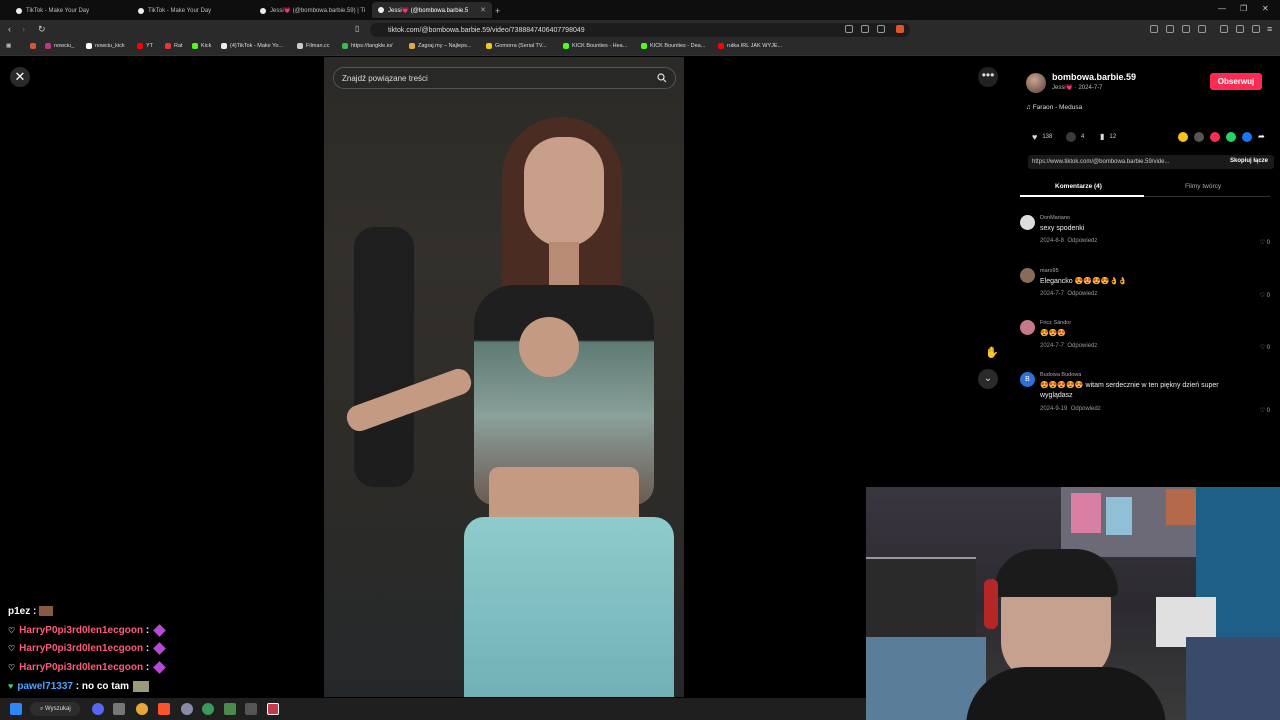  Describe the element at coordinates (504, 78) in the screenshot. I see `search-input: Znajdź powiązane treści` at that location.